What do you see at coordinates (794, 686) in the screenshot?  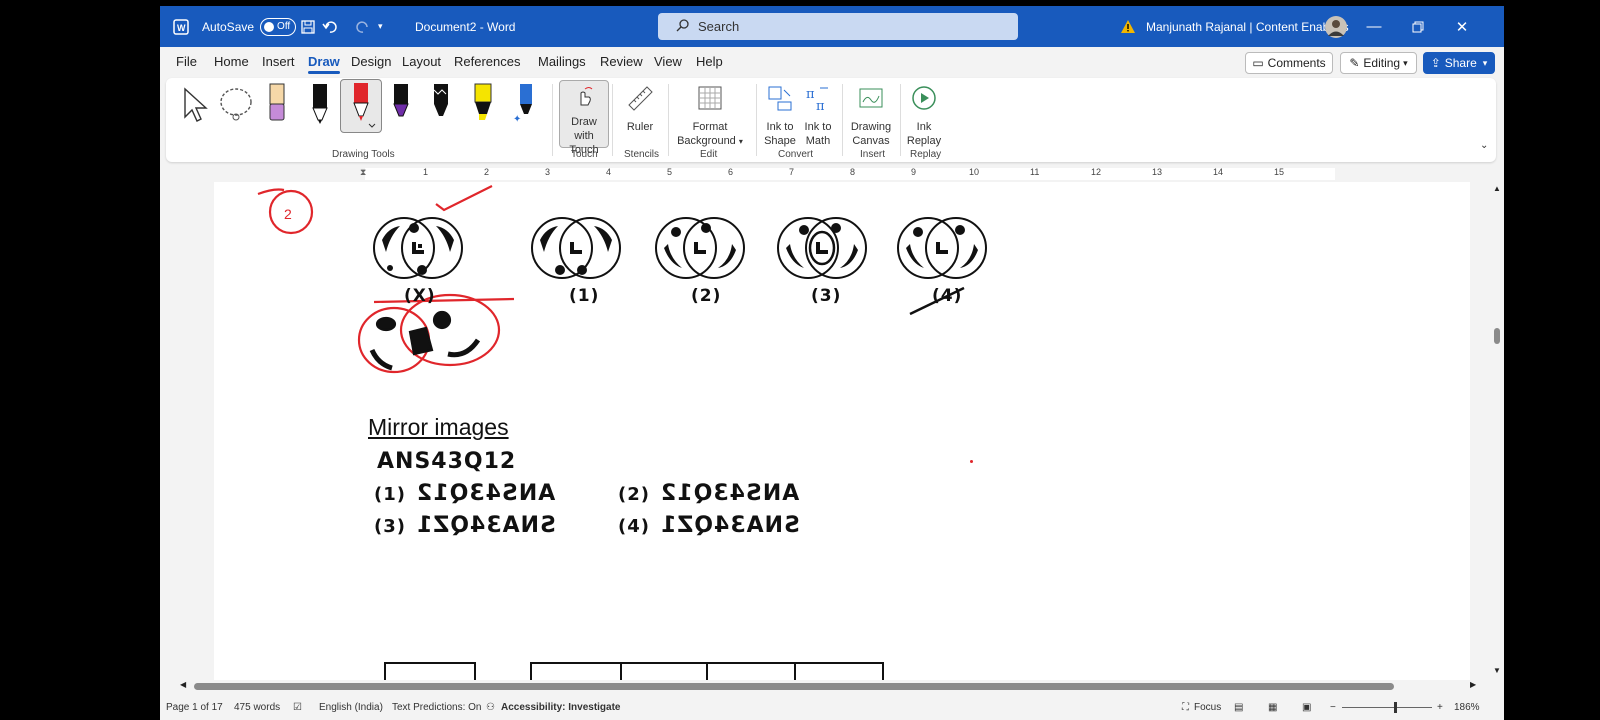 I see `horizontal-scroll-thumb` at bounding box center [794, 686].